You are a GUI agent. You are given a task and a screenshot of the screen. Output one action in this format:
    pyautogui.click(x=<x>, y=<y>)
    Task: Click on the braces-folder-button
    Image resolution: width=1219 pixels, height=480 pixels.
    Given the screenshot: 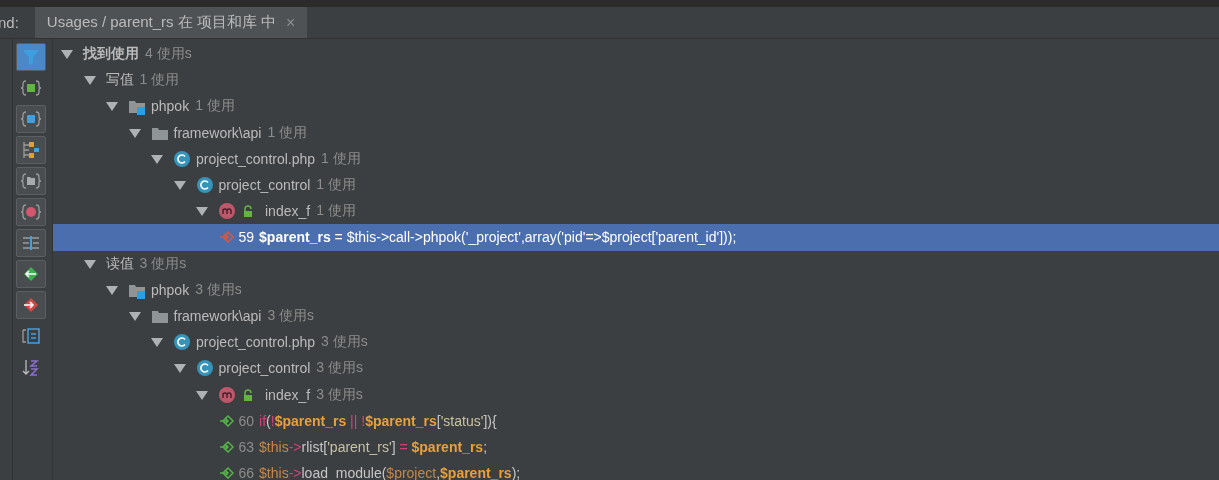 What is the action you would take?
    pyautogui.click(x=31, y=181)
    